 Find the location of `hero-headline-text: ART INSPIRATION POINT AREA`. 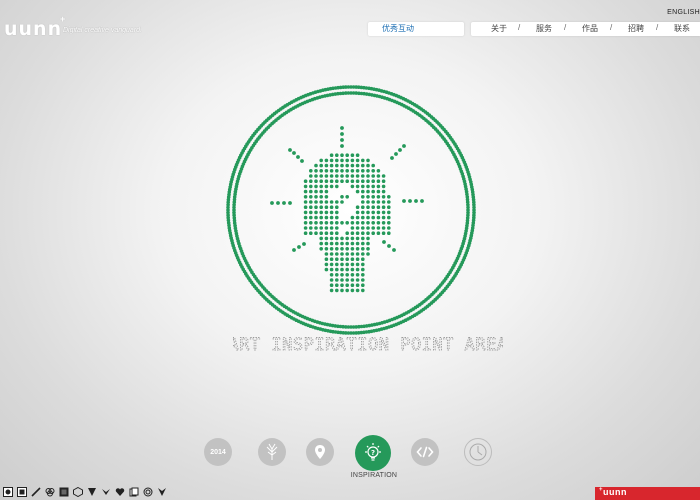

hero-headline-text: ART INSPIRATION POINT AREA is located at coordinates (368, 345).